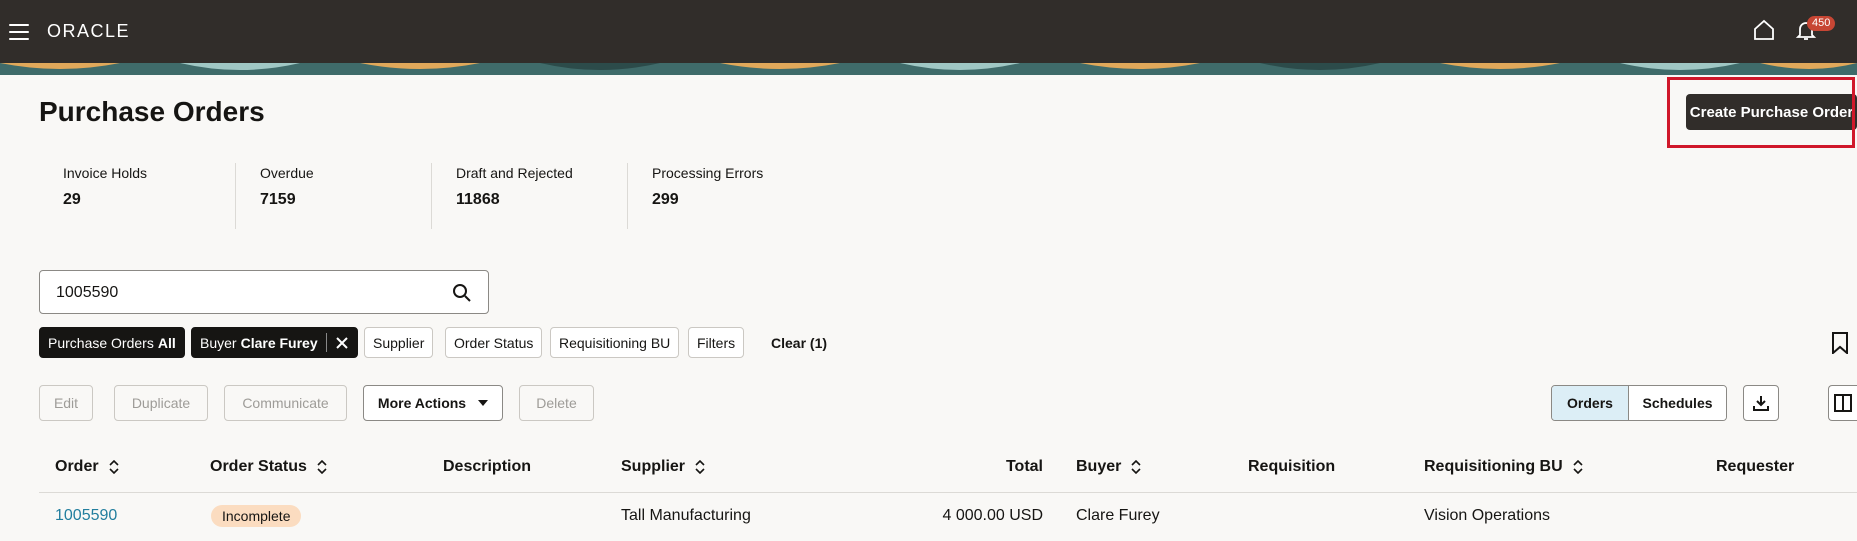 Image resolution: width=1857 pixels, height=541 pixels. What do you see at coordinates (66, 403) in the screenshot?
I see `edit-button: Edit` at bounding box center [66, 403].